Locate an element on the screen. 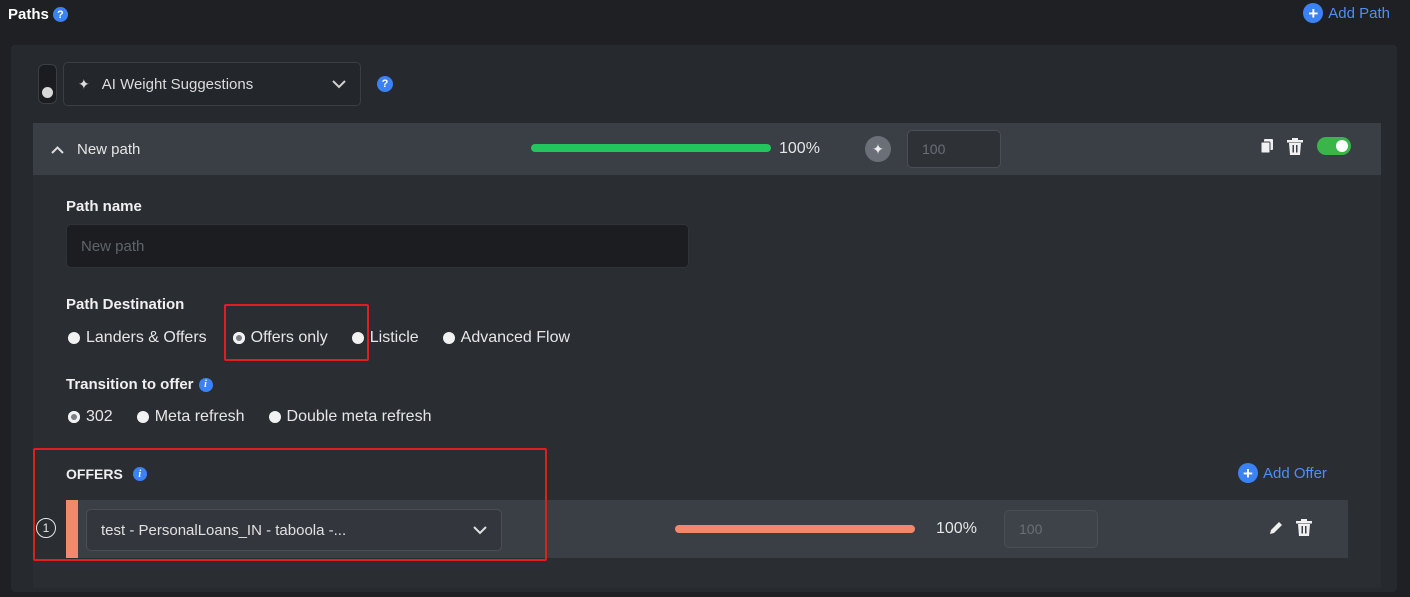 This screenshot has height=597, width=1410. paths-title: Paths ? is located at coordinates (38, 14).